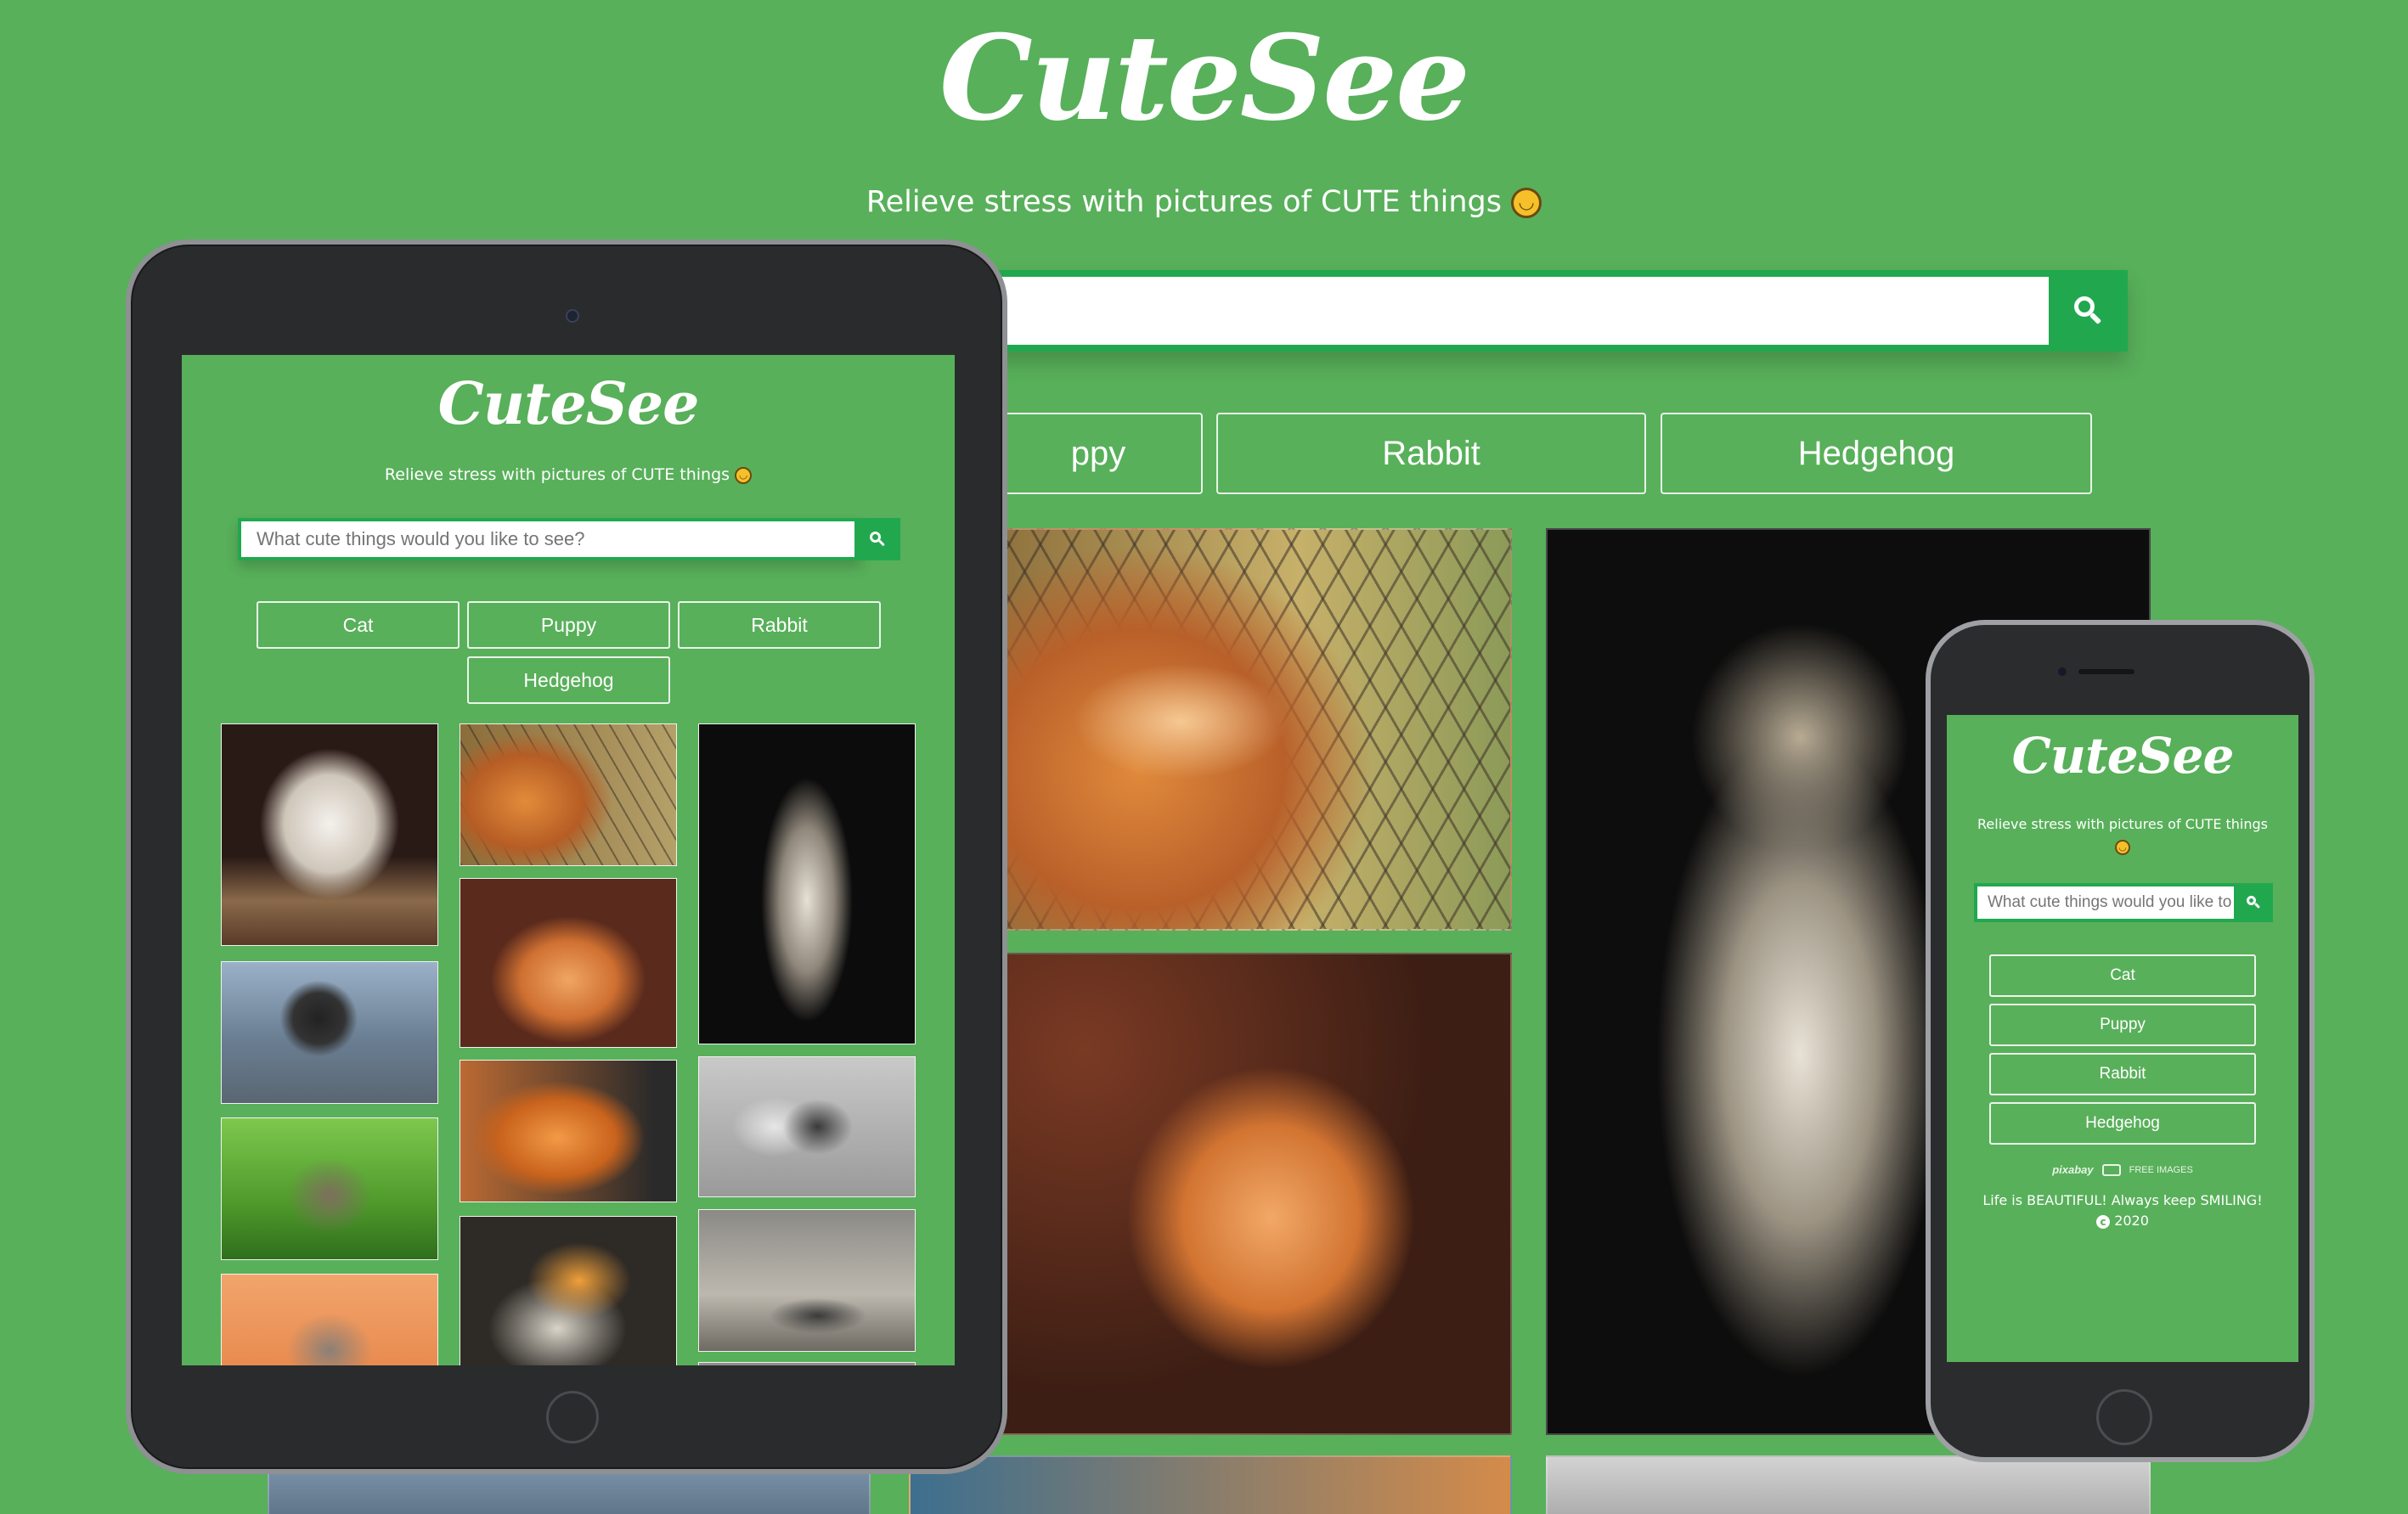  I want to click on tablet-search-input, so click(550, 539).